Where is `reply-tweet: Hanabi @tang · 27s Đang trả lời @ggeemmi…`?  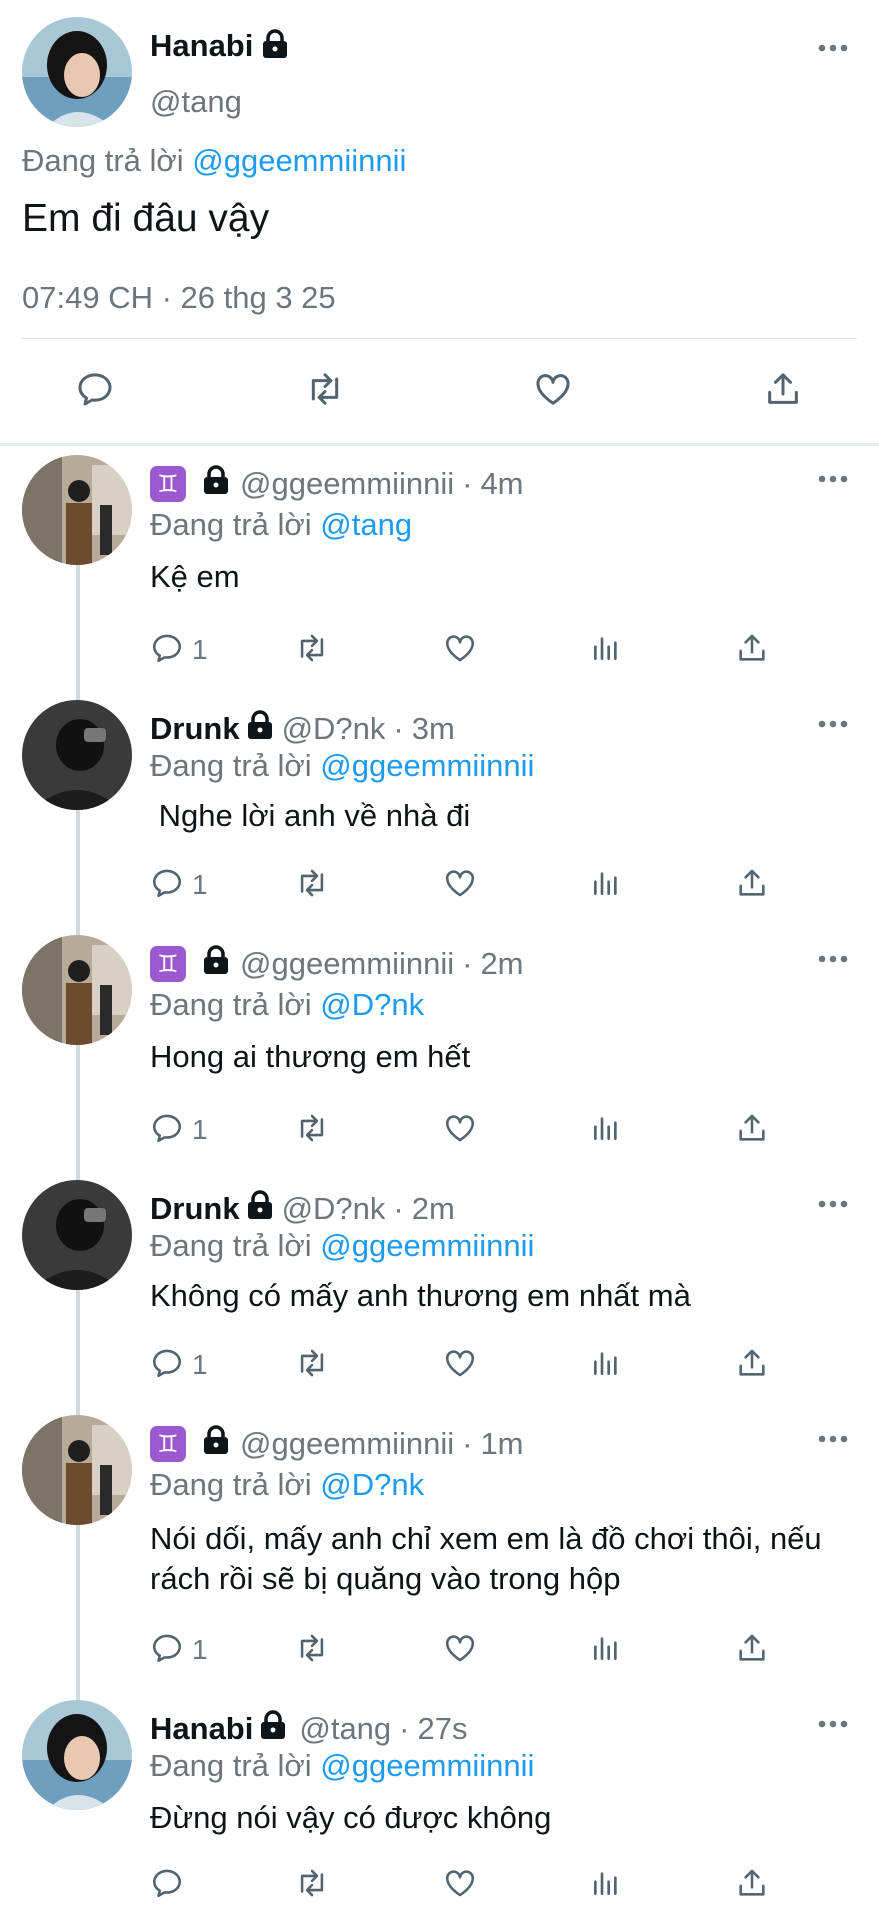 reply-tweet: Hanabi @tang · 27s Đang trả lời @ggeemmi… is located at coordinates (439, 1807).